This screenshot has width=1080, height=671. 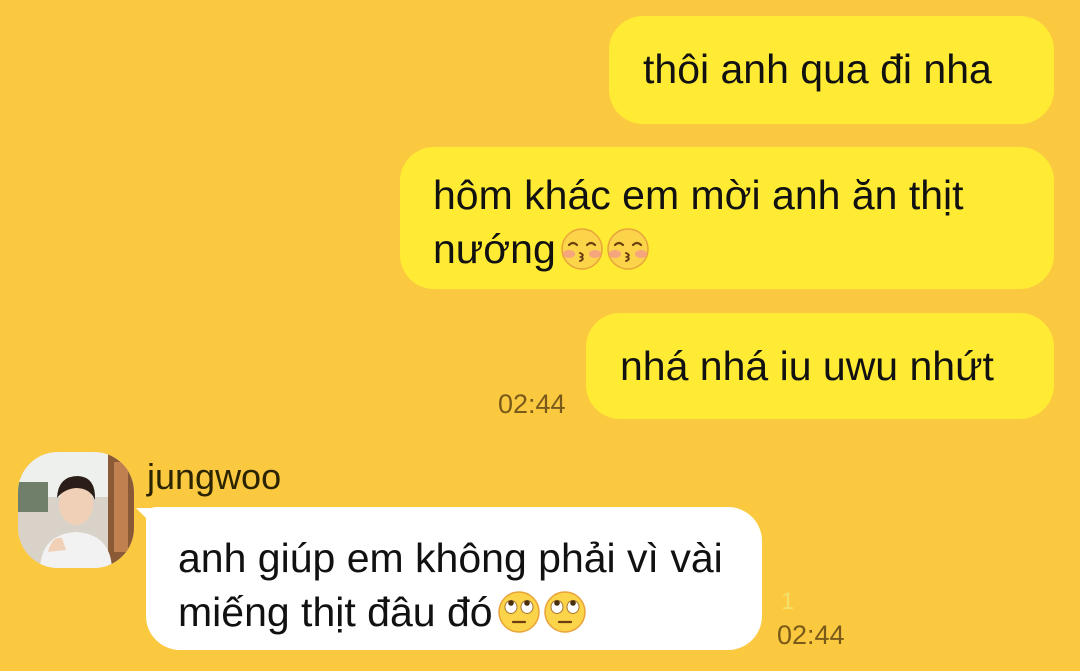 I want to click on avatar, so click(x=76, y=510).